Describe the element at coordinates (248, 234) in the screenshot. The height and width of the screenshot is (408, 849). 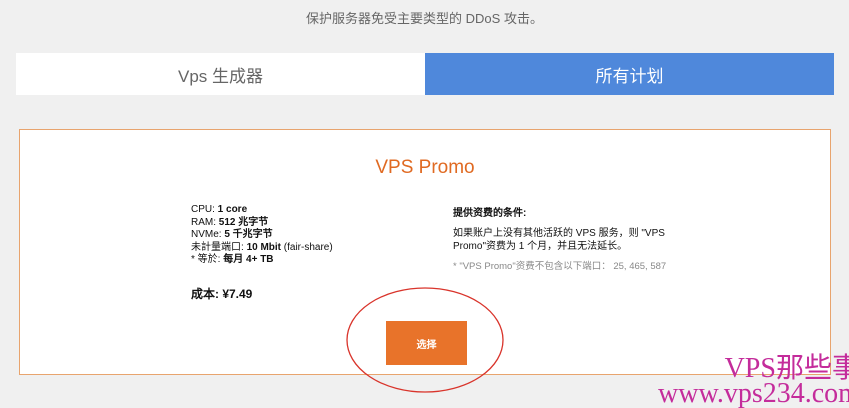
I see `spec-nvme-value: 5 千兆字节` at that location.